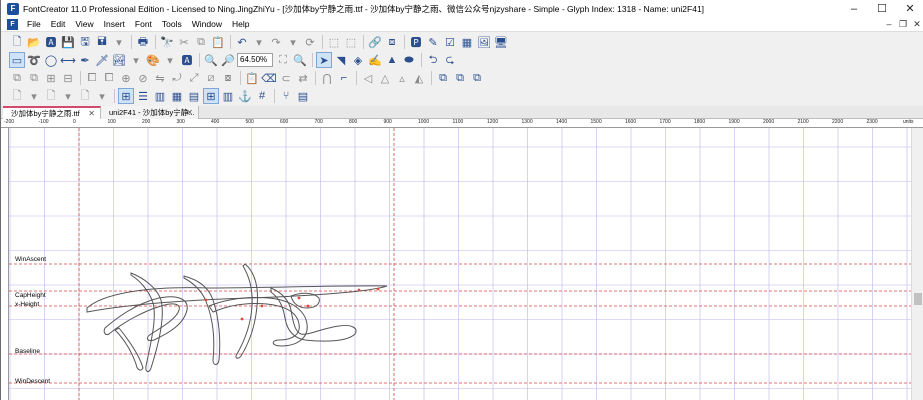 Image resolution: width=923 pixels, height=400 pixels. What do you see at coordinates (51, 60) in the screenshot?
I see `ellipse-select-icon: ◯` at bounding box center [51, 60].